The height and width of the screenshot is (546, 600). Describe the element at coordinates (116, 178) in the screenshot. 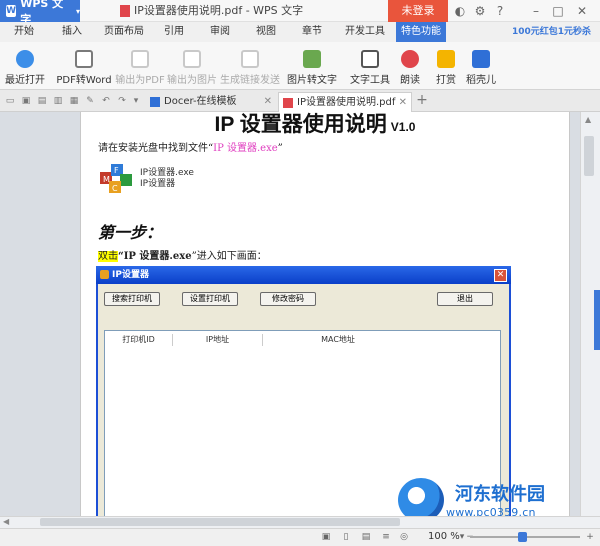

I see `mfc-app-icon: M F C` at that location.